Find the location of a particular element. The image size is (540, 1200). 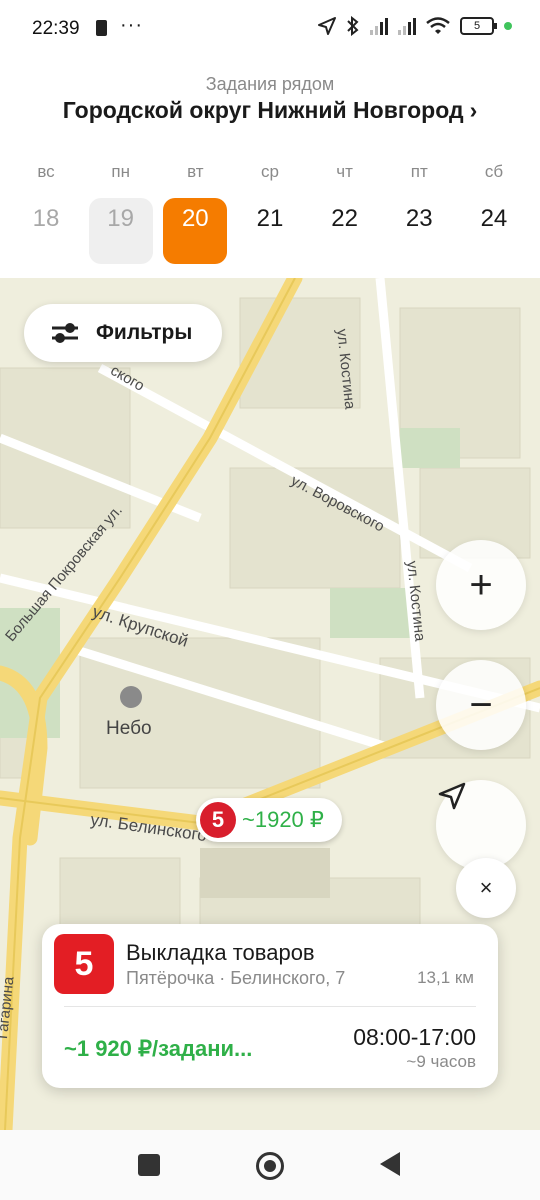

task-duration: ~9 часов is located at coordinates (441, 1061).